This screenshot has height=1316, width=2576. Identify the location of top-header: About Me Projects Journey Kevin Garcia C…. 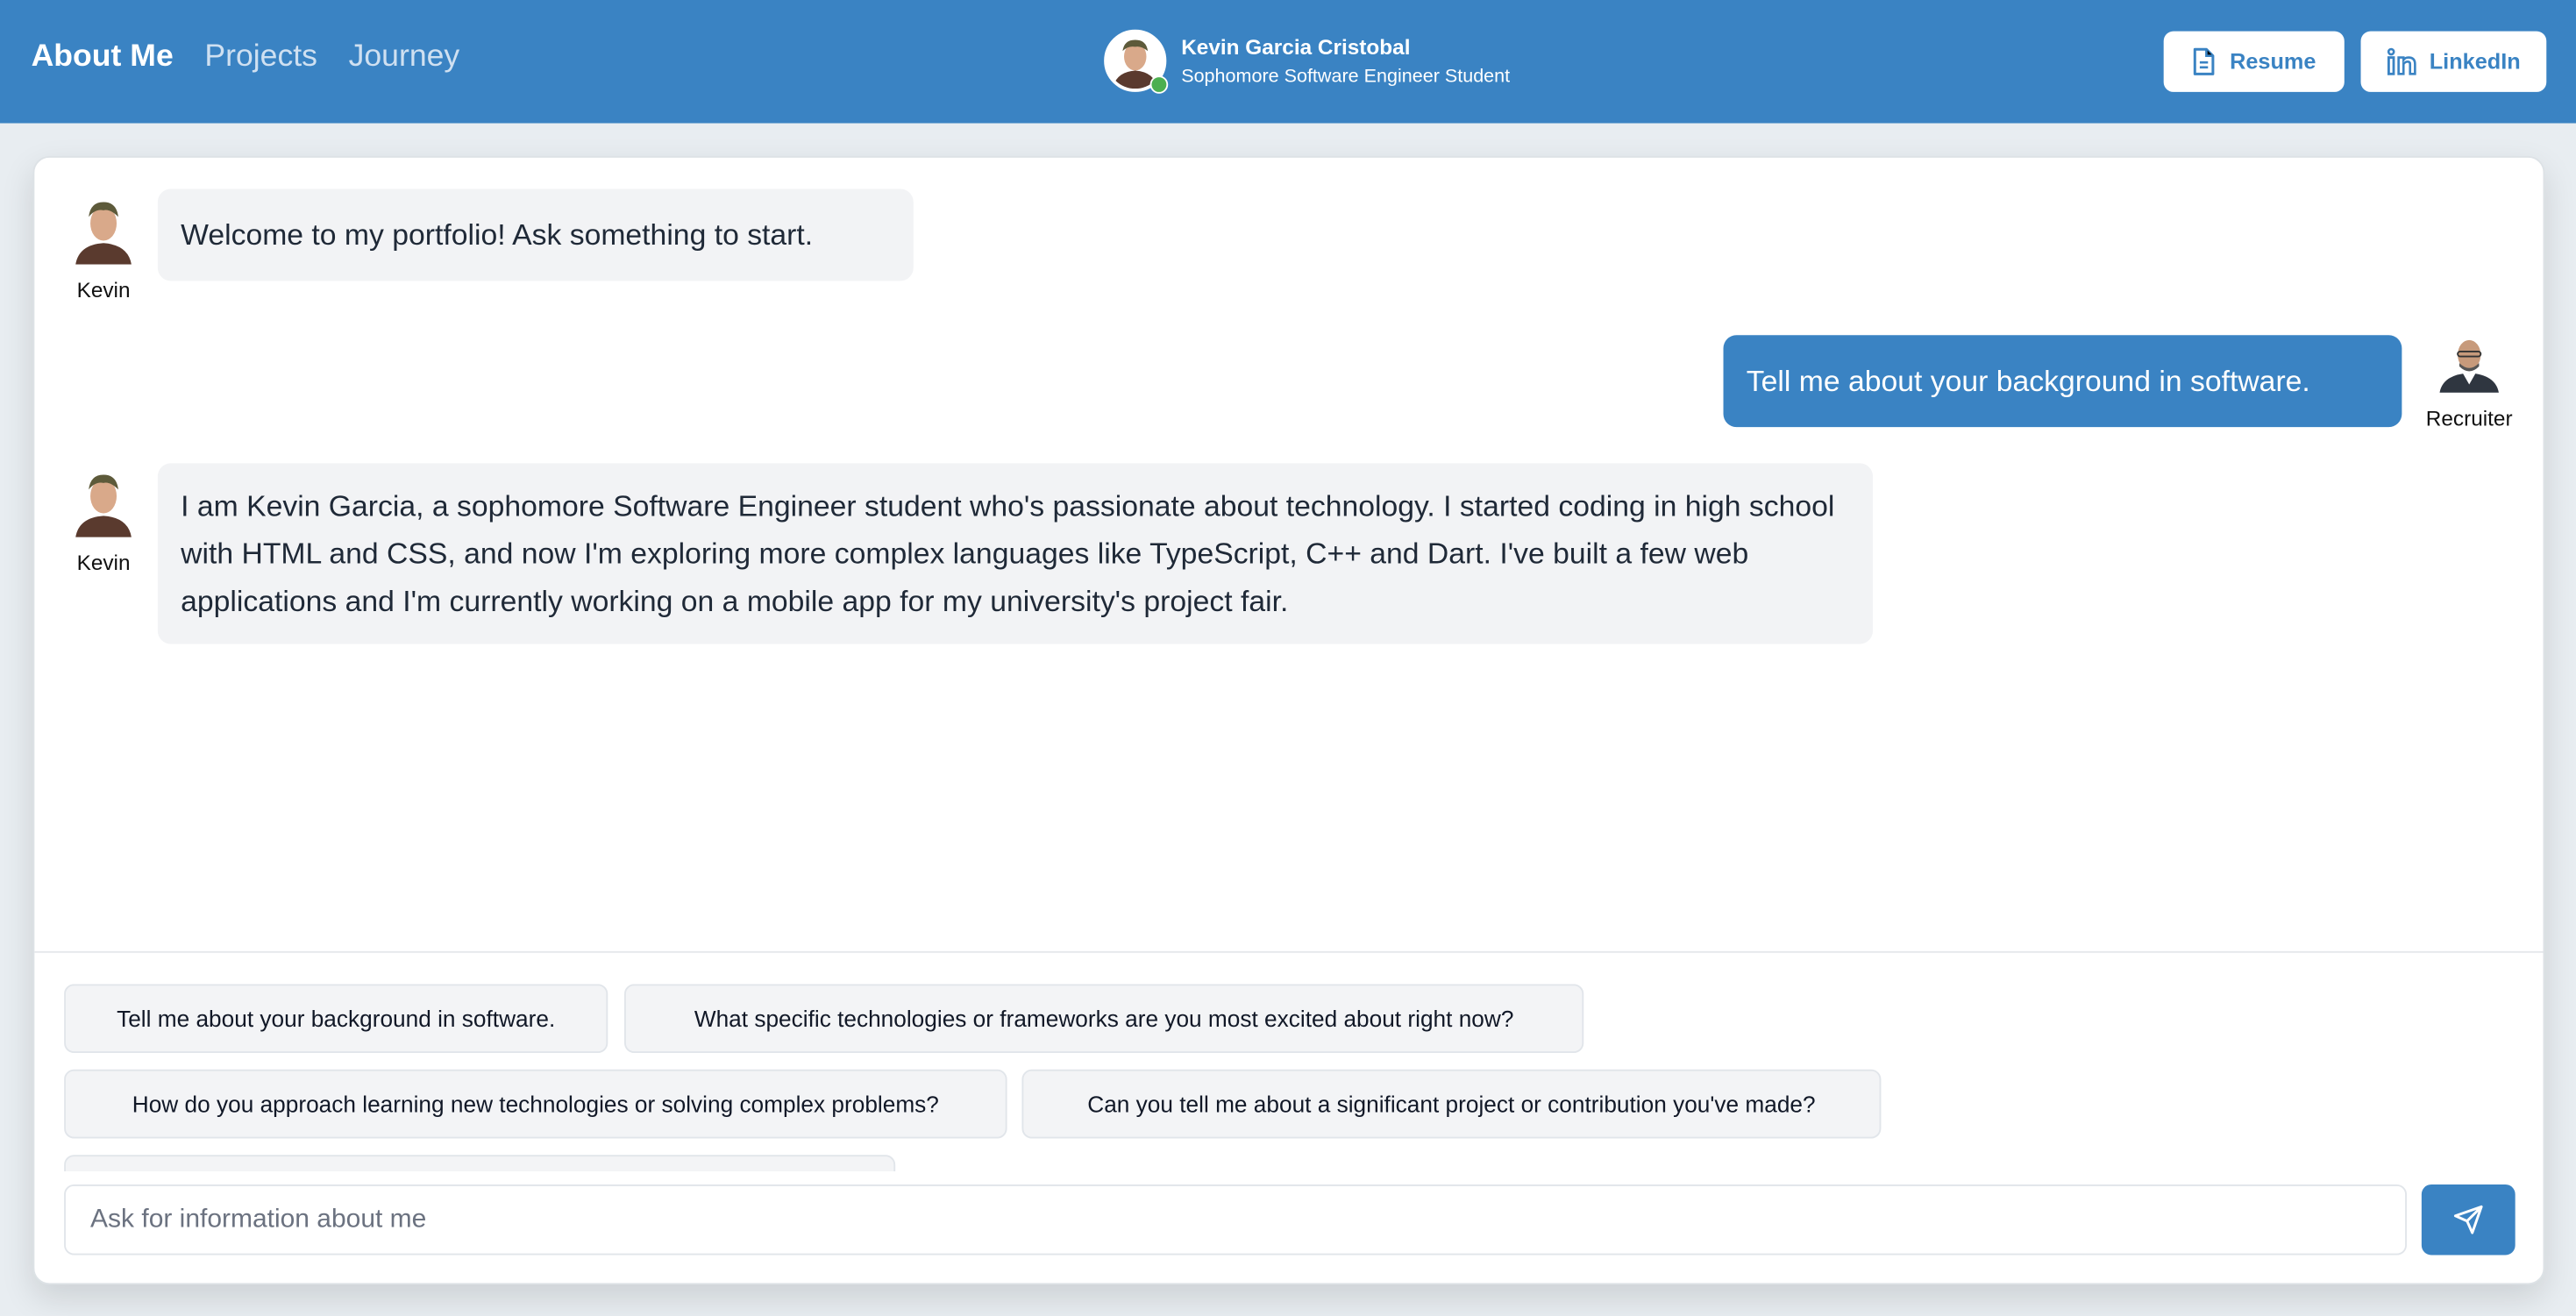
(1288, 62).